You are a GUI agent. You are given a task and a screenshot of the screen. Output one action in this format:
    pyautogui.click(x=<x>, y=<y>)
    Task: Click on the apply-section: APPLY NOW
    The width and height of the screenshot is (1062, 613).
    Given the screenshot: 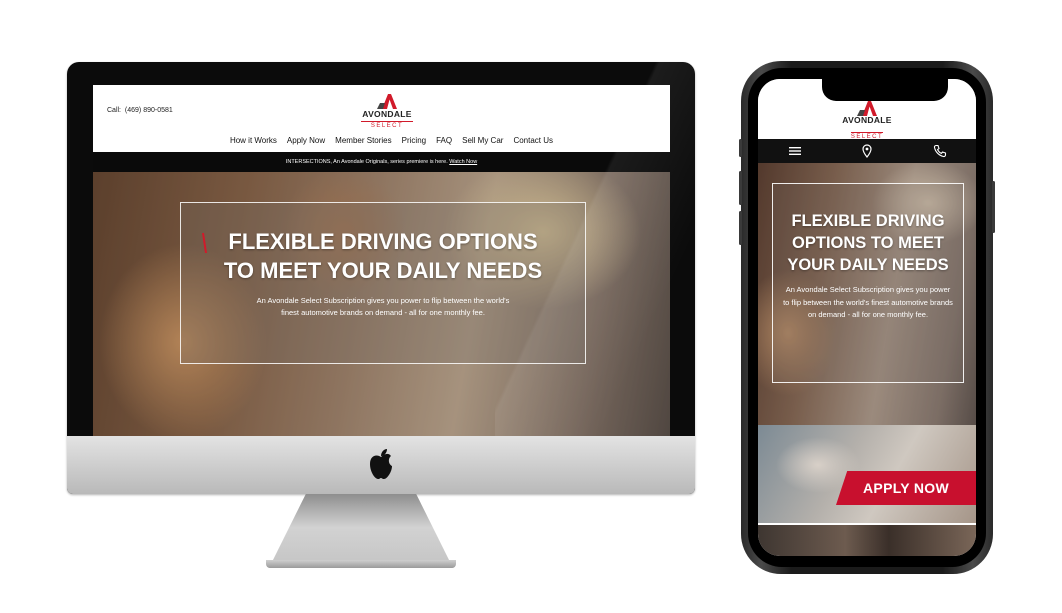 What is the action you would take?
    pyautogui.click(x=867, y=474)
    